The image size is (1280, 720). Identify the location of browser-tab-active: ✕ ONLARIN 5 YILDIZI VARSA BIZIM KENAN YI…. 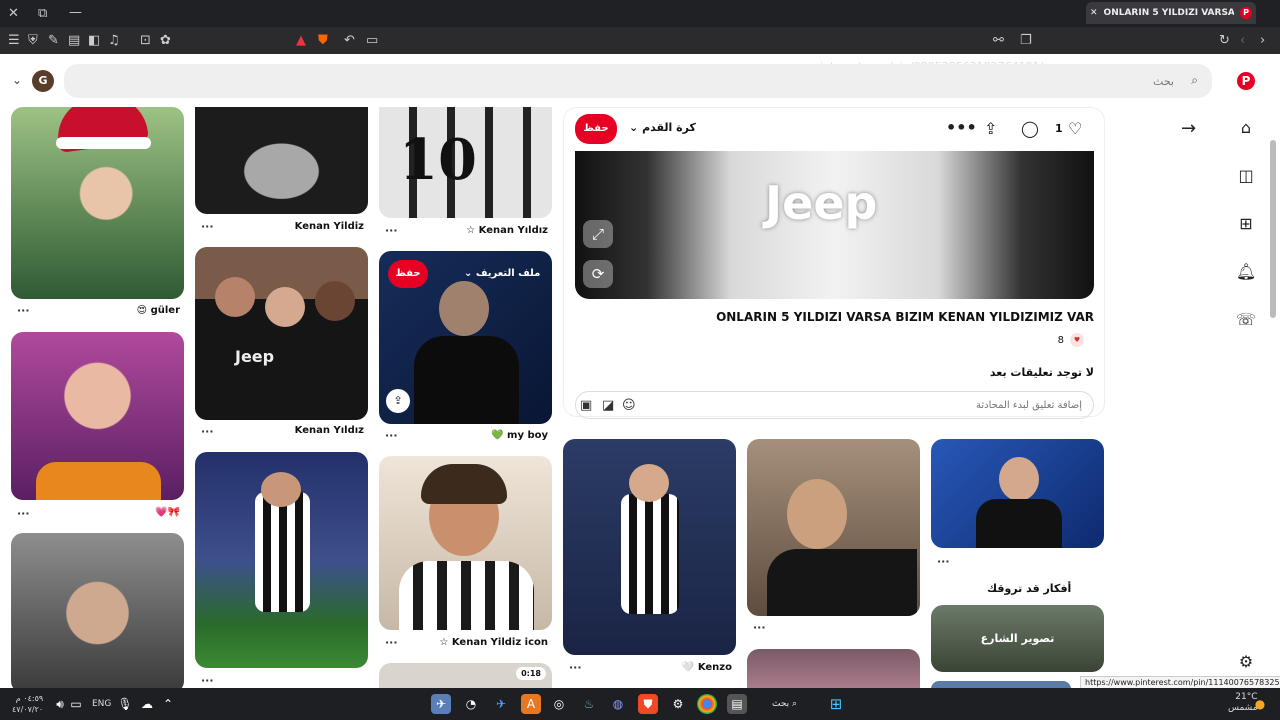
(1171, 13).